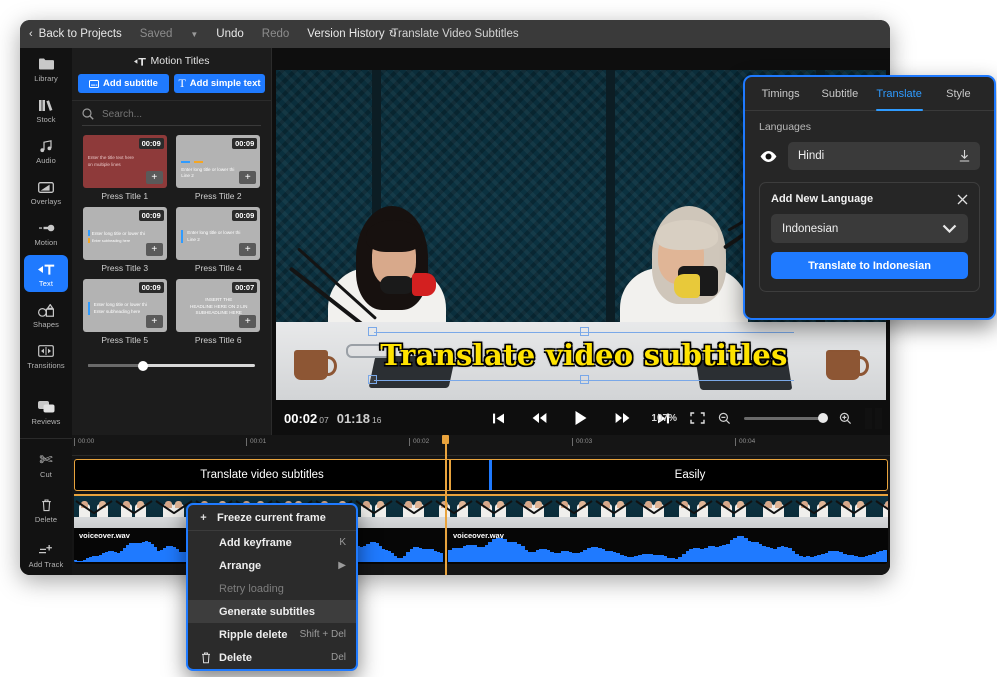 Image resolution: width=997 pixels, height=677 pixels. What do you see at coordinates (393, 34) in the screenshot?
I see `history-clock-icon: ↻` at bounding box center [393, 34].